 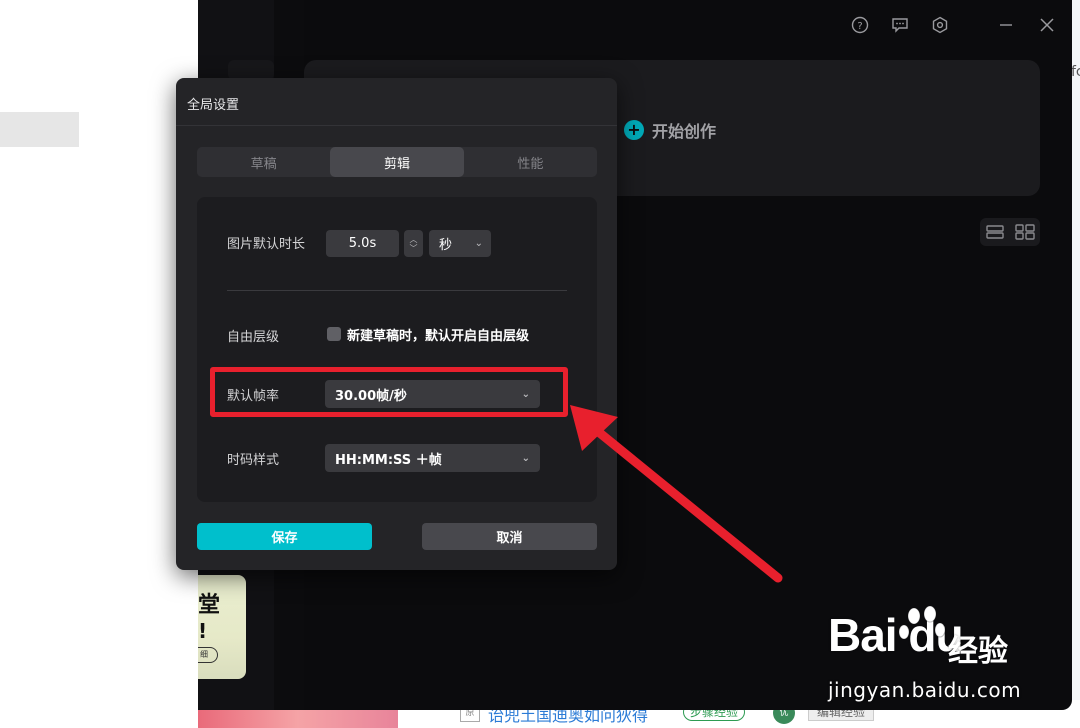 I want to click on free-layer-checkbox, so click(x=334, y=334).